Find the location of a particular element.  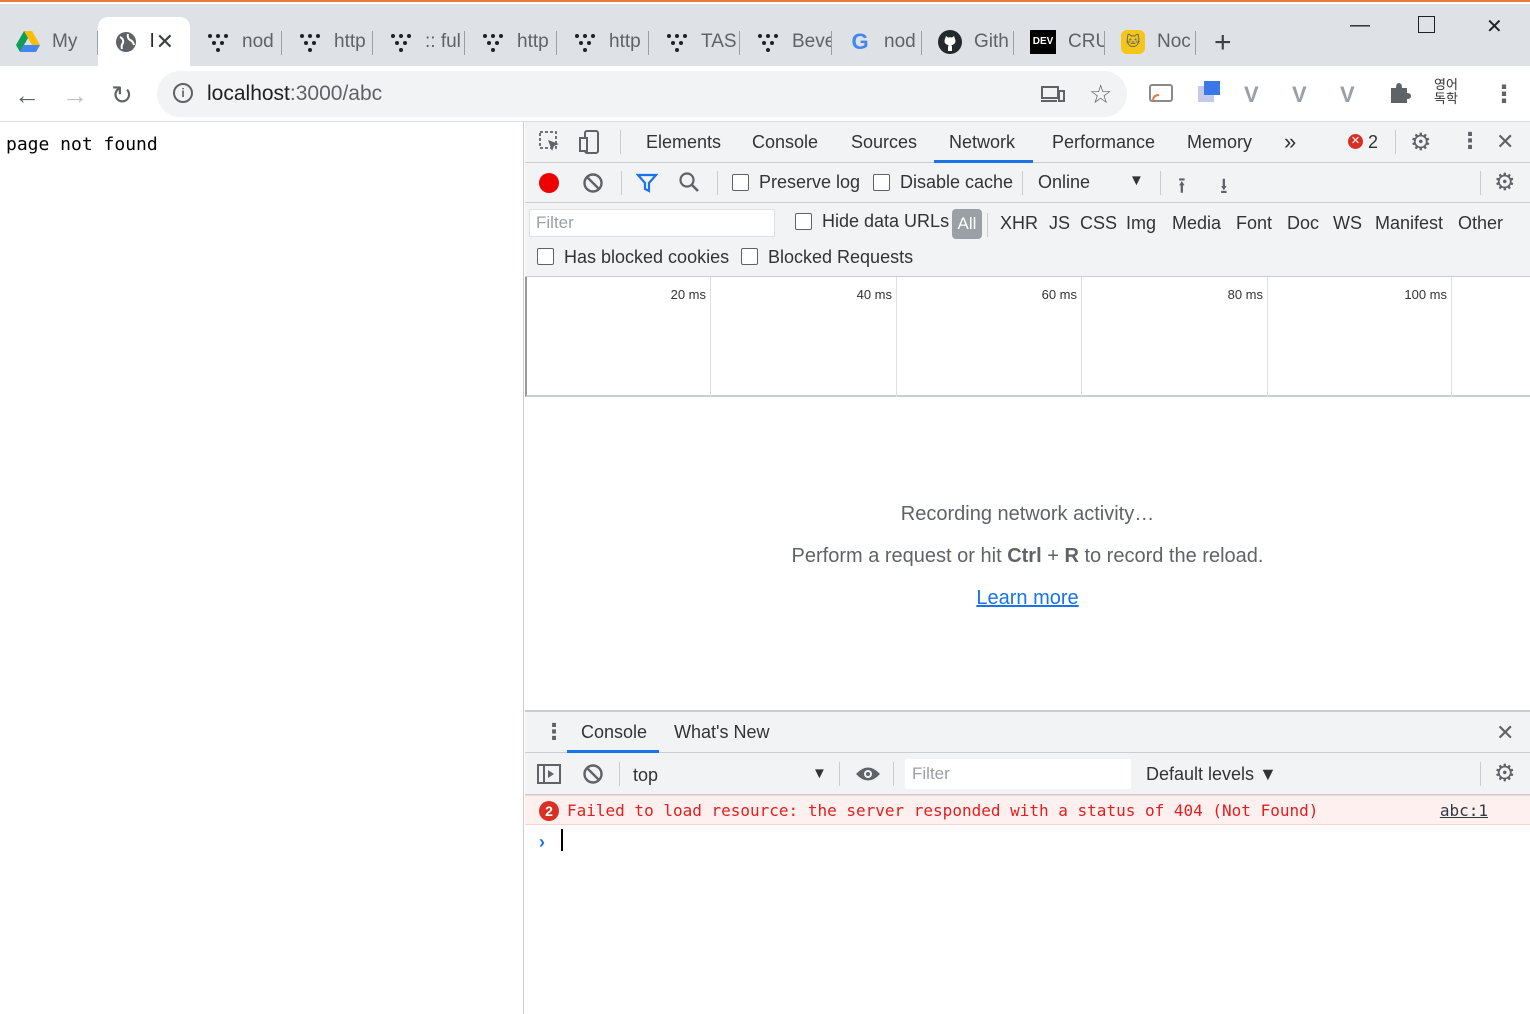

import-har-icon: ⭱ is located at coordinates (1182, 188).